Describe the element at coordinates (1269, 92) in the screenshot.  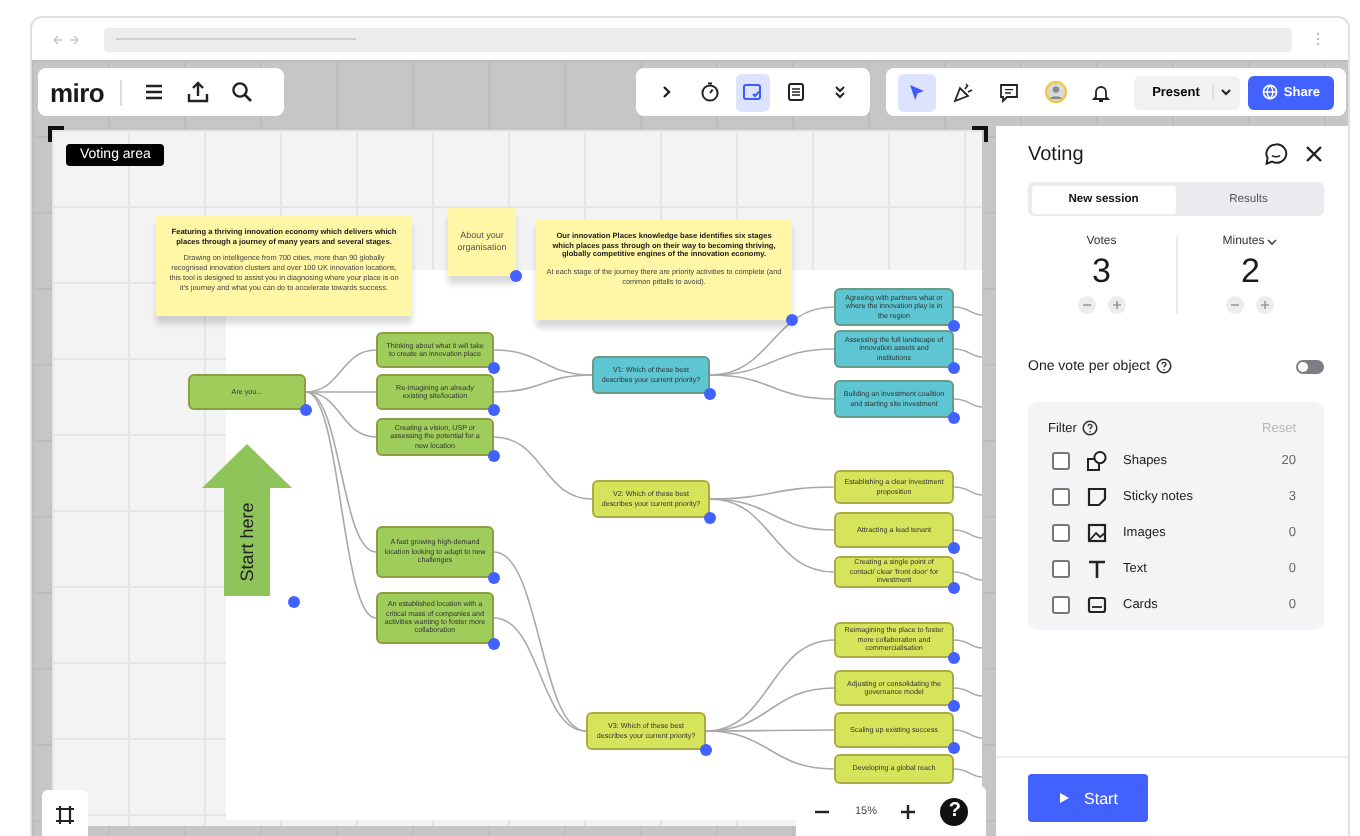
I see `globe-icon` at that location.